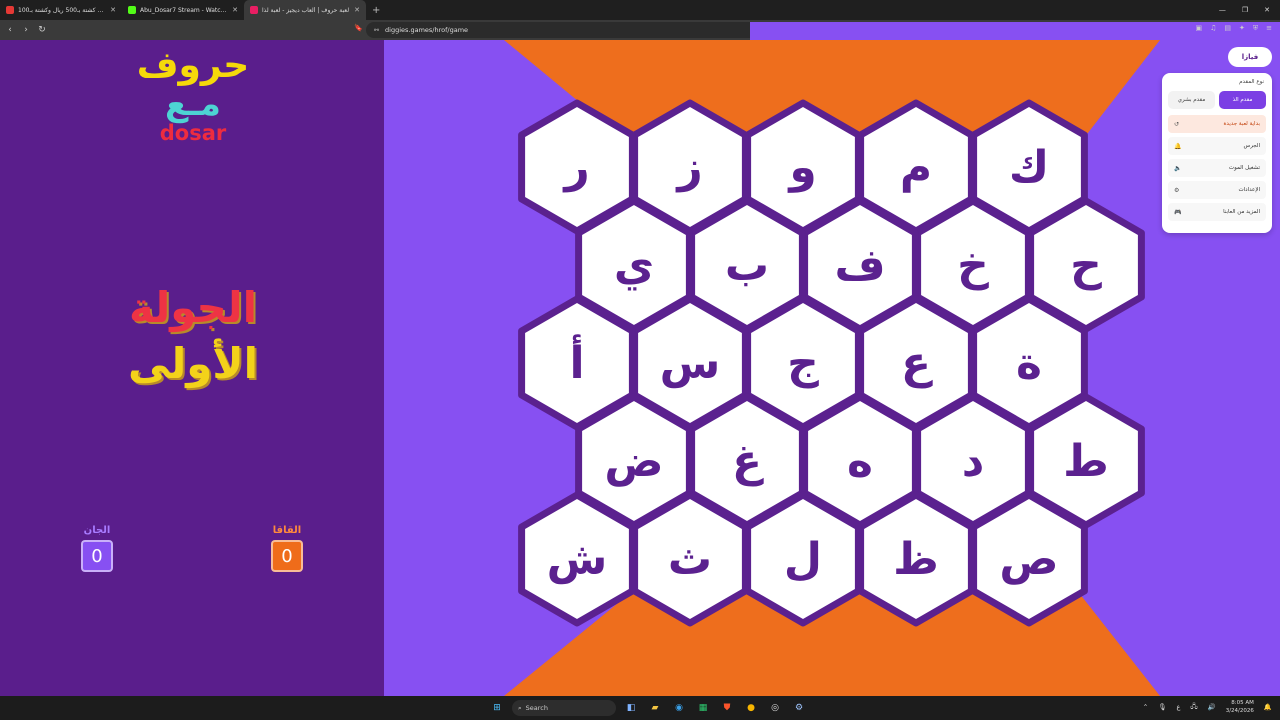 The image size is (1280, 720). What do you see at coordinates (1242, 703) in the screenshot?
I see `clock-time: 8:05 AM` at bounding box center [1242, 703].